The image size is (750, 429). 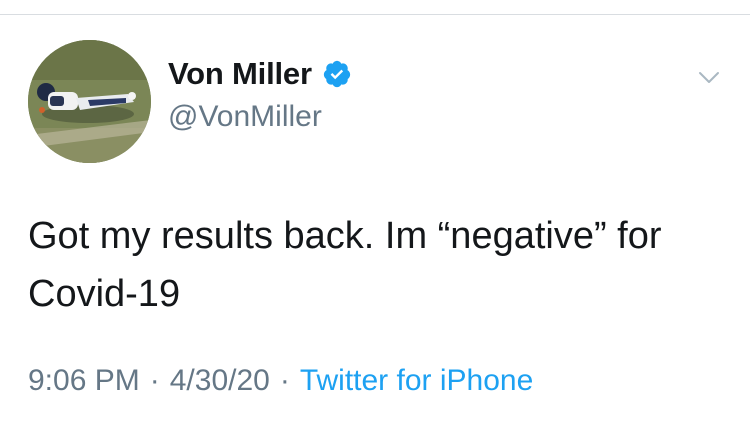 I want to click on chevron-down-icon, so click(x=709, y=77).